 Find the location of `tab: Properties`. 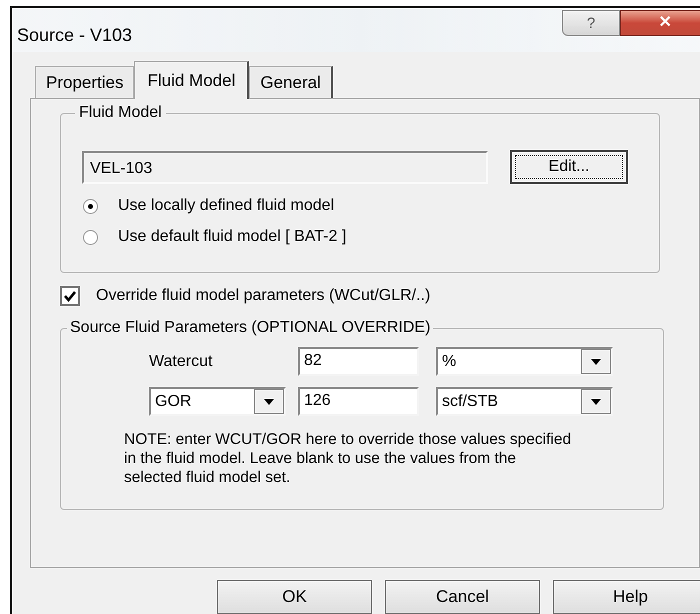

tab: Properties is located at coordinates (84, 82).